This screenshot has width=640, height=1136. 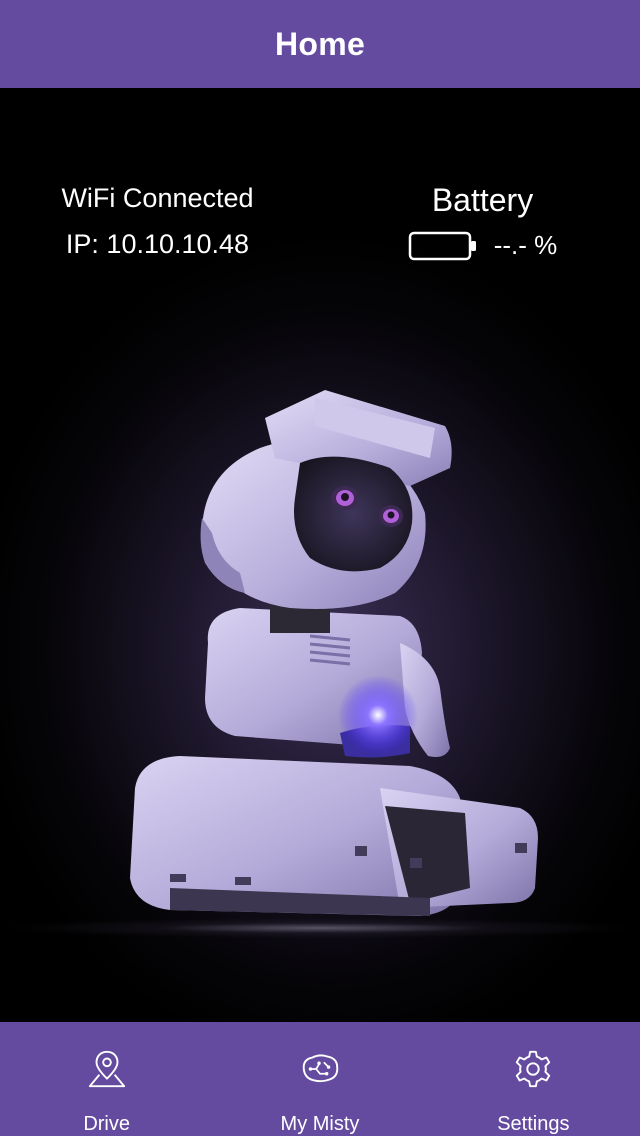 I want to click on page-title: Home, so click(x=320, y=43).